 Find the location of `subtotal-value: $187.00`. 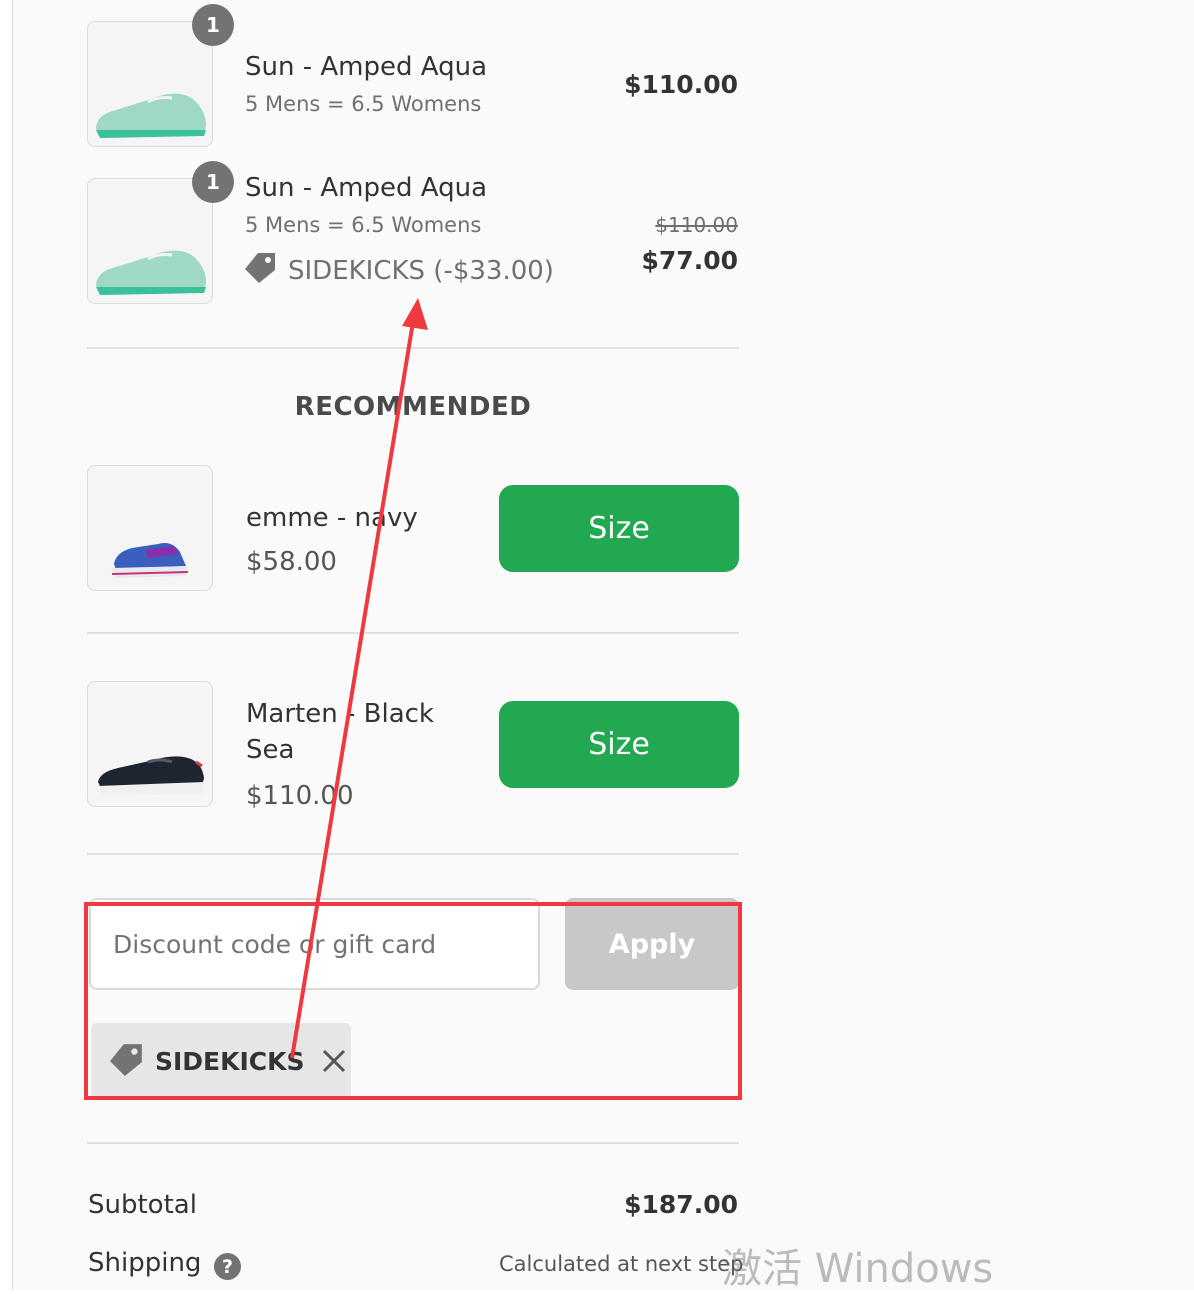

subtotal-value: $187.00 is located at coordinates (681, 1204).